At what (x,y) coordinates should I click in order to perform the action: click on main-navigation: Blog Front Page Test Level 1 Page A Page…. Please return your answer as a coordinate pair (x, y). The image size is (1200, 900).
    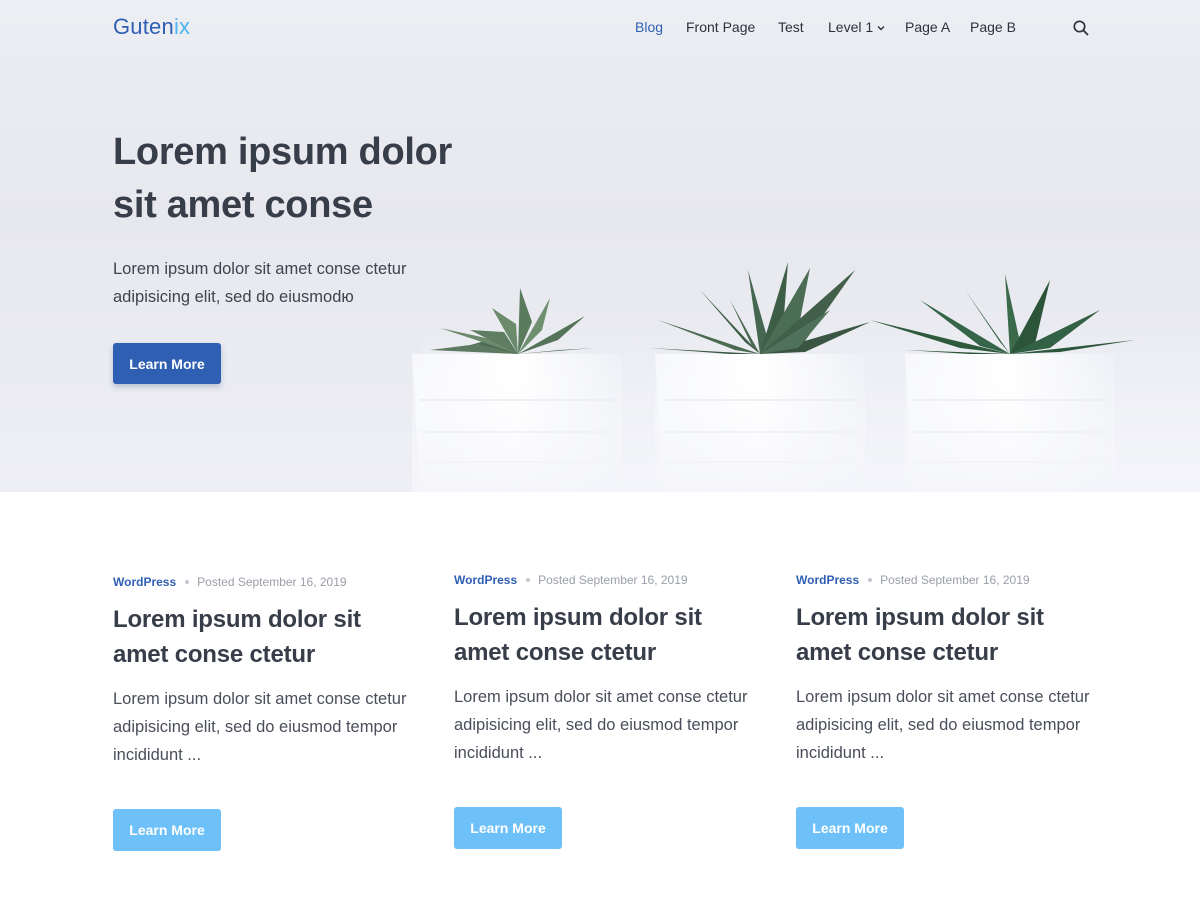
    Looking at the image, I should click on (600, 29).